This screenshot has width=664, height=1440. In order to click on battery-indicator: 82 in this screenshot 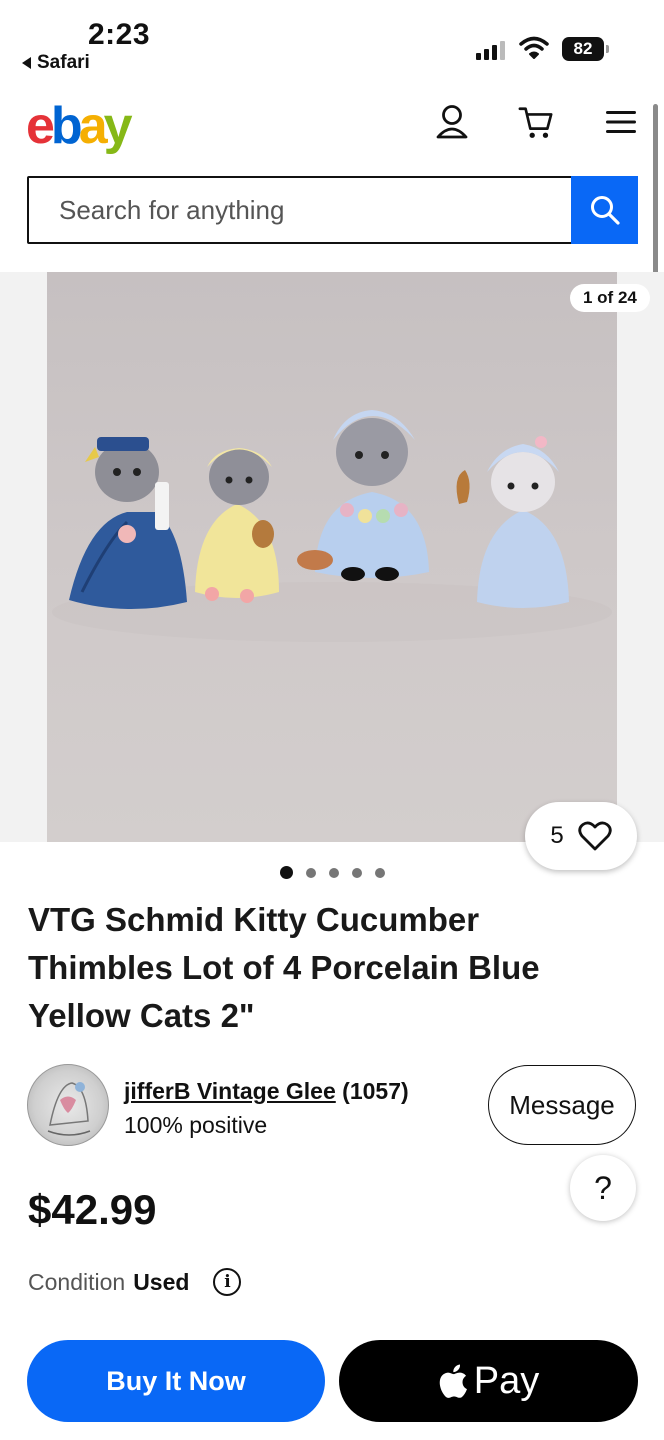, I will do `click(585, 49)`.